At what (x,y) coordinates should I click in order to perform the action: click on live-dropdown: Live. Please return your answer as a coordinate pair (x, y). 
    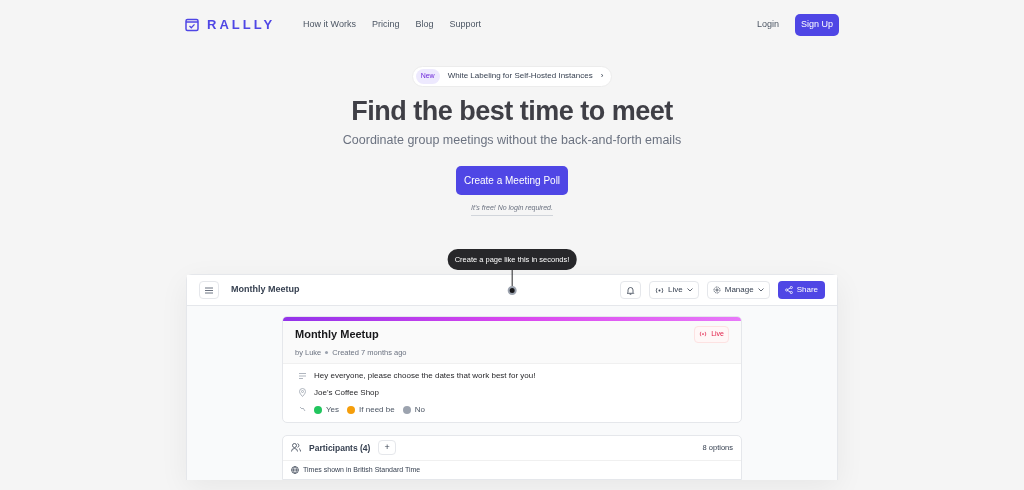
    Looking at the image, I should click on (674, 290).